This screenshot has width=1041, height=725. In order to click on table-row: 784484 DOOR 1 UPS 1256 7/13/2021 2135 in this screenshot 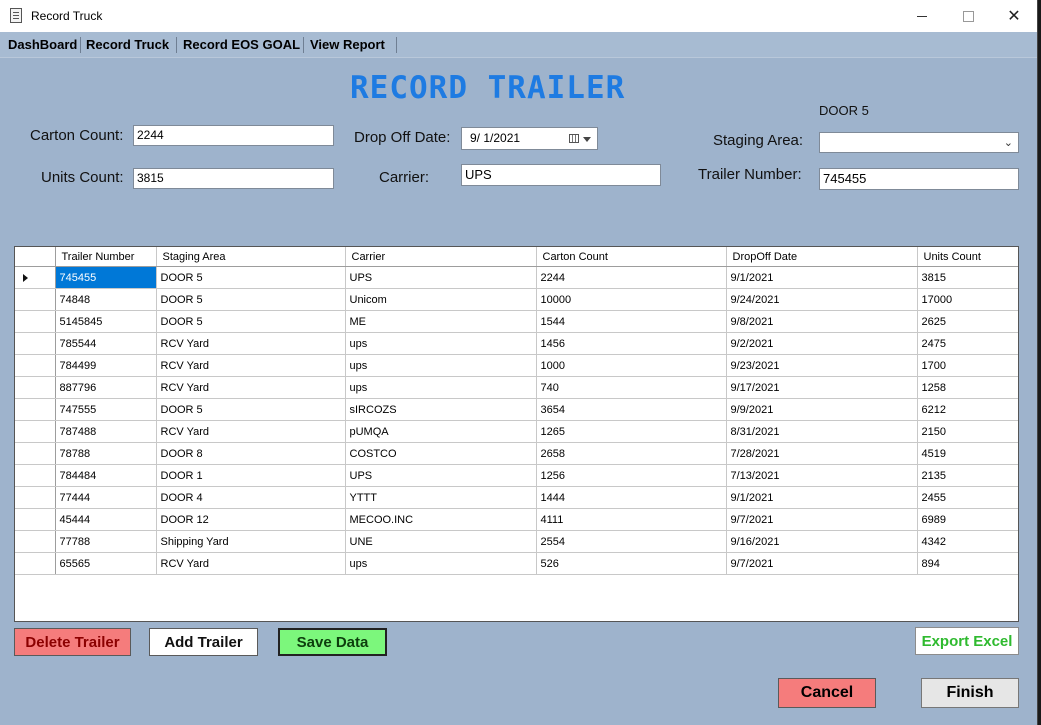, I will do `click(516, 475)`.